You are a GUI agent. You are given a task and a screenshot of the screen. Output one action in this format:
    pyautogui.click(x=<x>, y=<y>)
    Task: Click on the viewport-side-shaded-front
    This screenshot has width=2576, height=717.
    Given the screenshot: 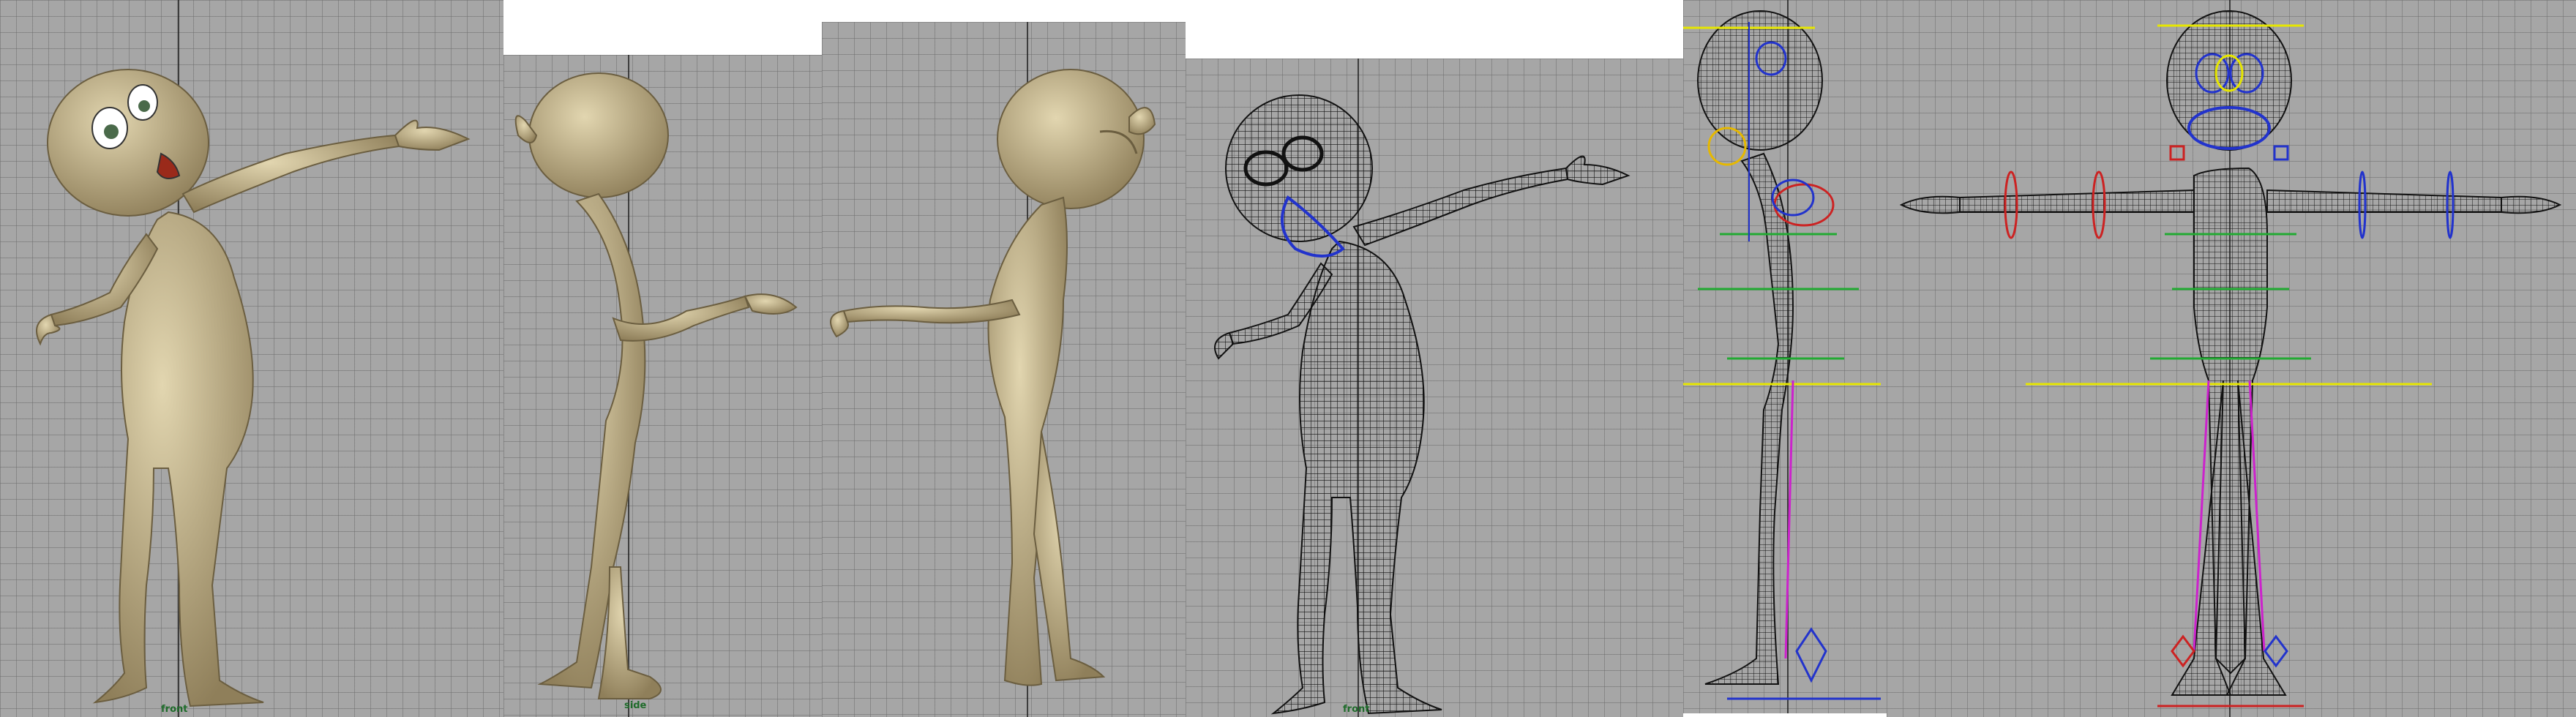 What is the action you would take?
    pyautogui.click(x=1004, y=369)
    